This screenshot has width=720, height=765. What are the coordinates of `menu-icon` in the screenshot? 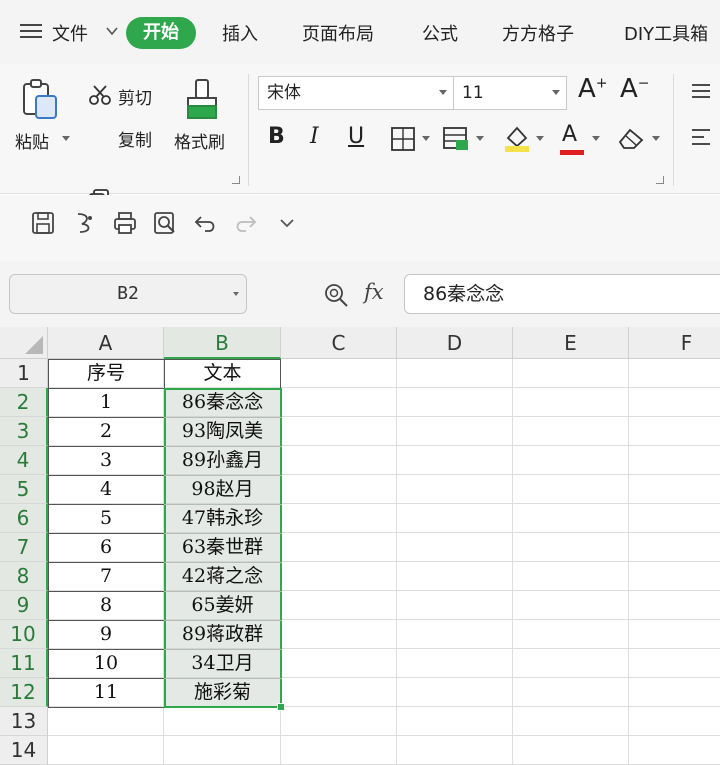 It's located at (31, 31).